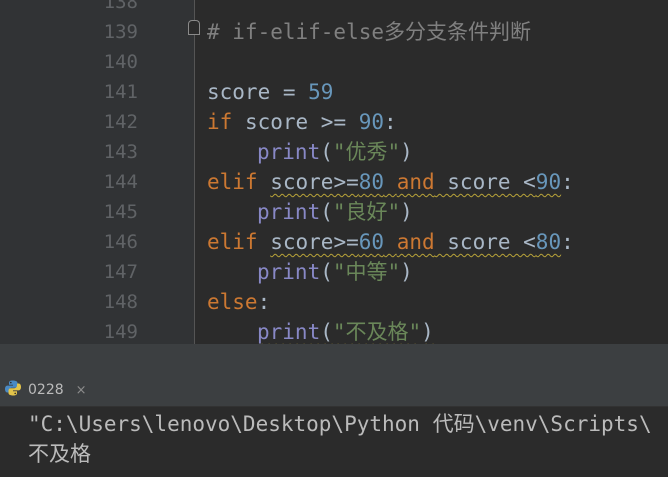 The height and width of the screenshot is (477, 668). Describe the element at coordinates (120, 152) in the screenshot. I see `line-number: 143` at that location.